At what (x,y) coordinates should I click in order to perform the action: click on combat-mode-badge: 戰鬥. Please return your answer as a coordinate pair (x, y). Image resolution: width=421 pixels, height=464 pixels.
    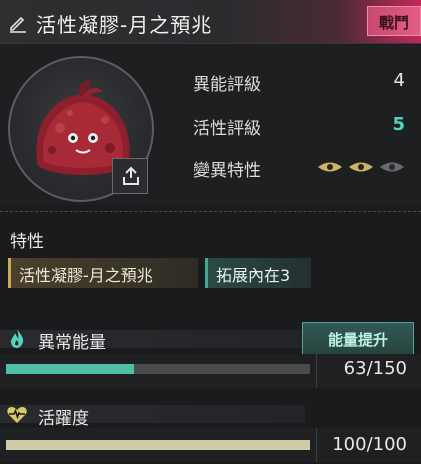
    Looking at the image, I should click on (394, 21).